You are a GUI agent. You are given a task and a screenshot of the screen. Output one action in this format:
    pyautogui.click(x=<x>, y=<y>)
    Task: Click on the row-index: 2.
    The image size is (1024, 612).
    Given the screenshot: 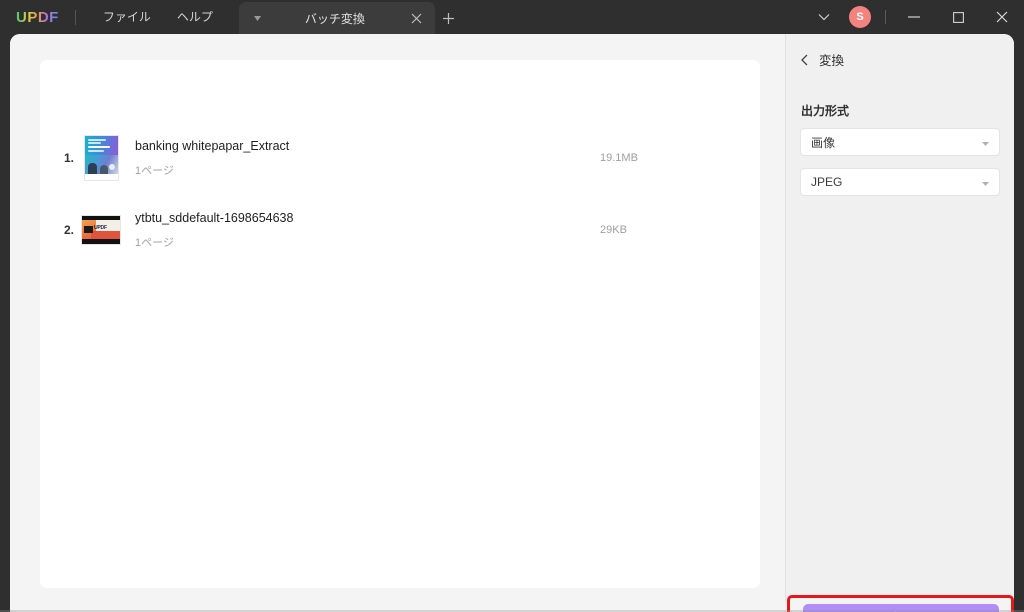 What is the action you would take?
    pyautogui.click(x=68, y=230)
    